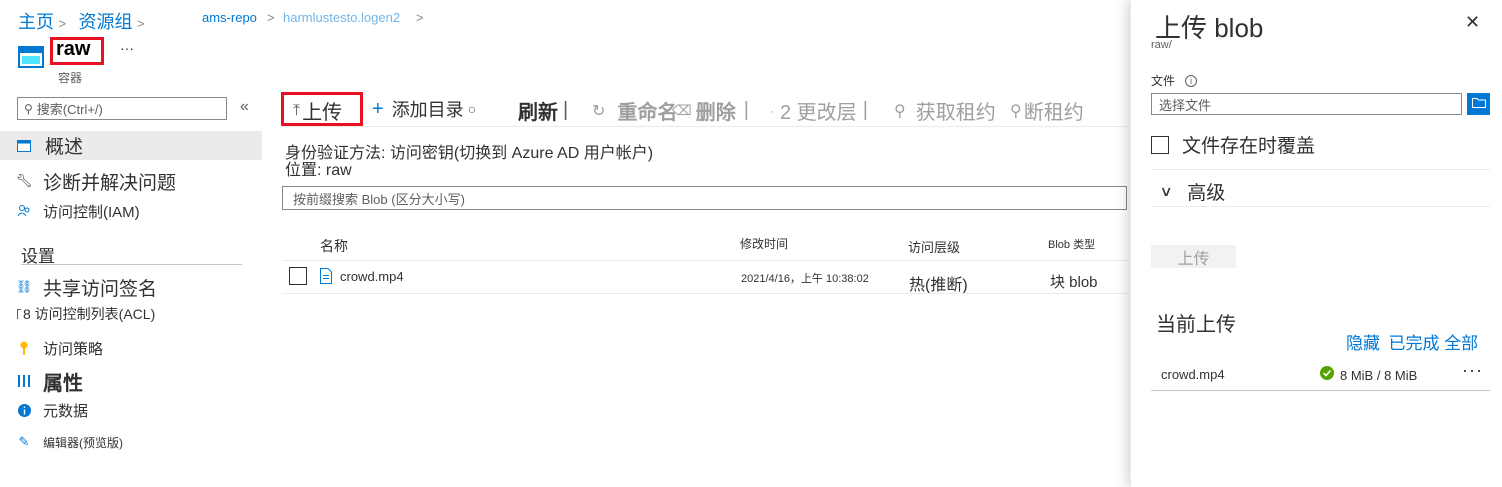 This screenshot has width=1502, height=487. What do you see at coordinates (955, 113) in the screenshot?
I see `acquire-lease-label: 获取租约` at bounding box center [955, 113].